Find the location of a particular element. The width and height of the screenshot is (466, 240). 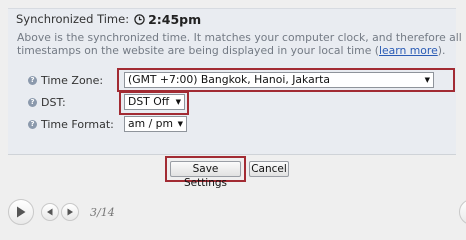

time-format-label: ? Time Format: is located at coordinates (71, 124).